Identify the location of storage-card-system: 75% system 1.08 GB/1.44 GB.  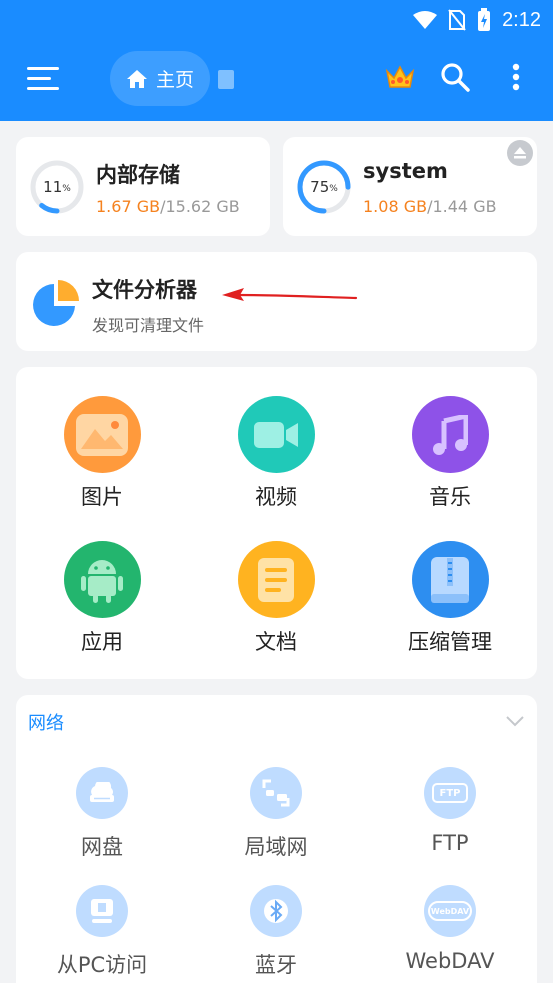
(410, 186).